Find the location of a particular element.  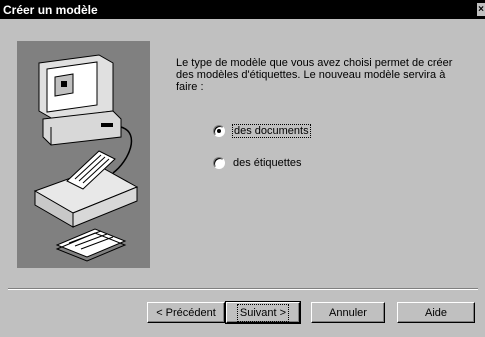

help-button: Aide is located at coordinates (436, 312).